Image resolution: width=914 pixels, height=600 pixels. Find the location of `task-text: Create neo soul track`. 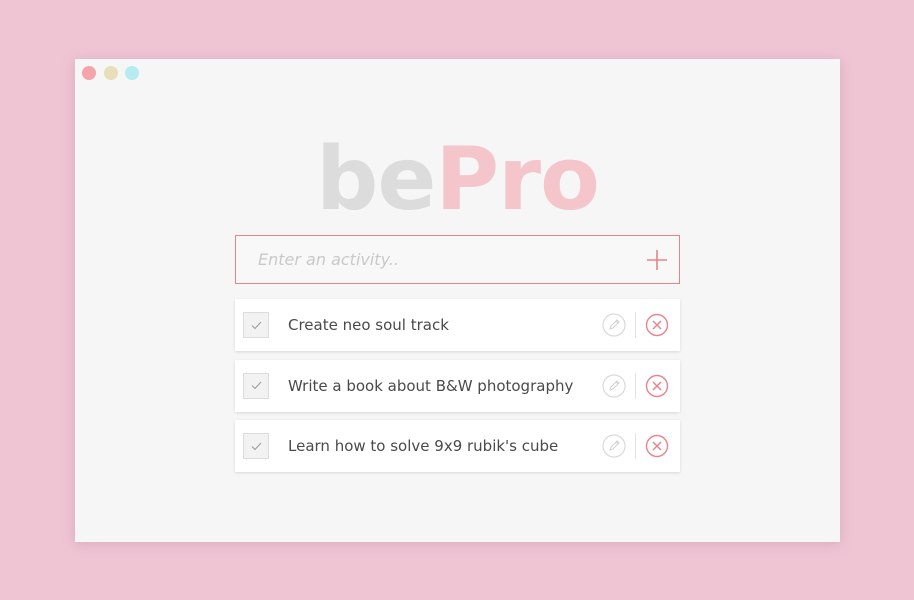

task-text: Create neo soul track is located at coordinates (368, 325).